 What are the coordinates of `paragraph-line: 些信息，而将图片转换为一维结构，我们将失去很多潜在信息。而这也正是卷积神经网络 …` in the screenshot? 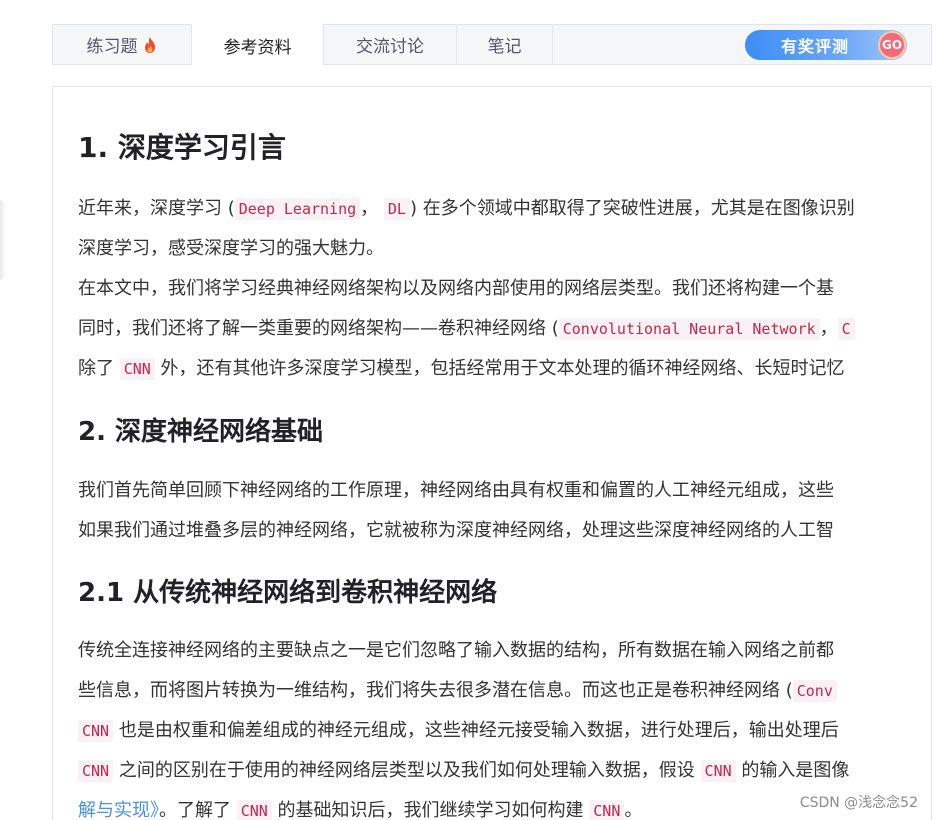 It's located at (457, 689).